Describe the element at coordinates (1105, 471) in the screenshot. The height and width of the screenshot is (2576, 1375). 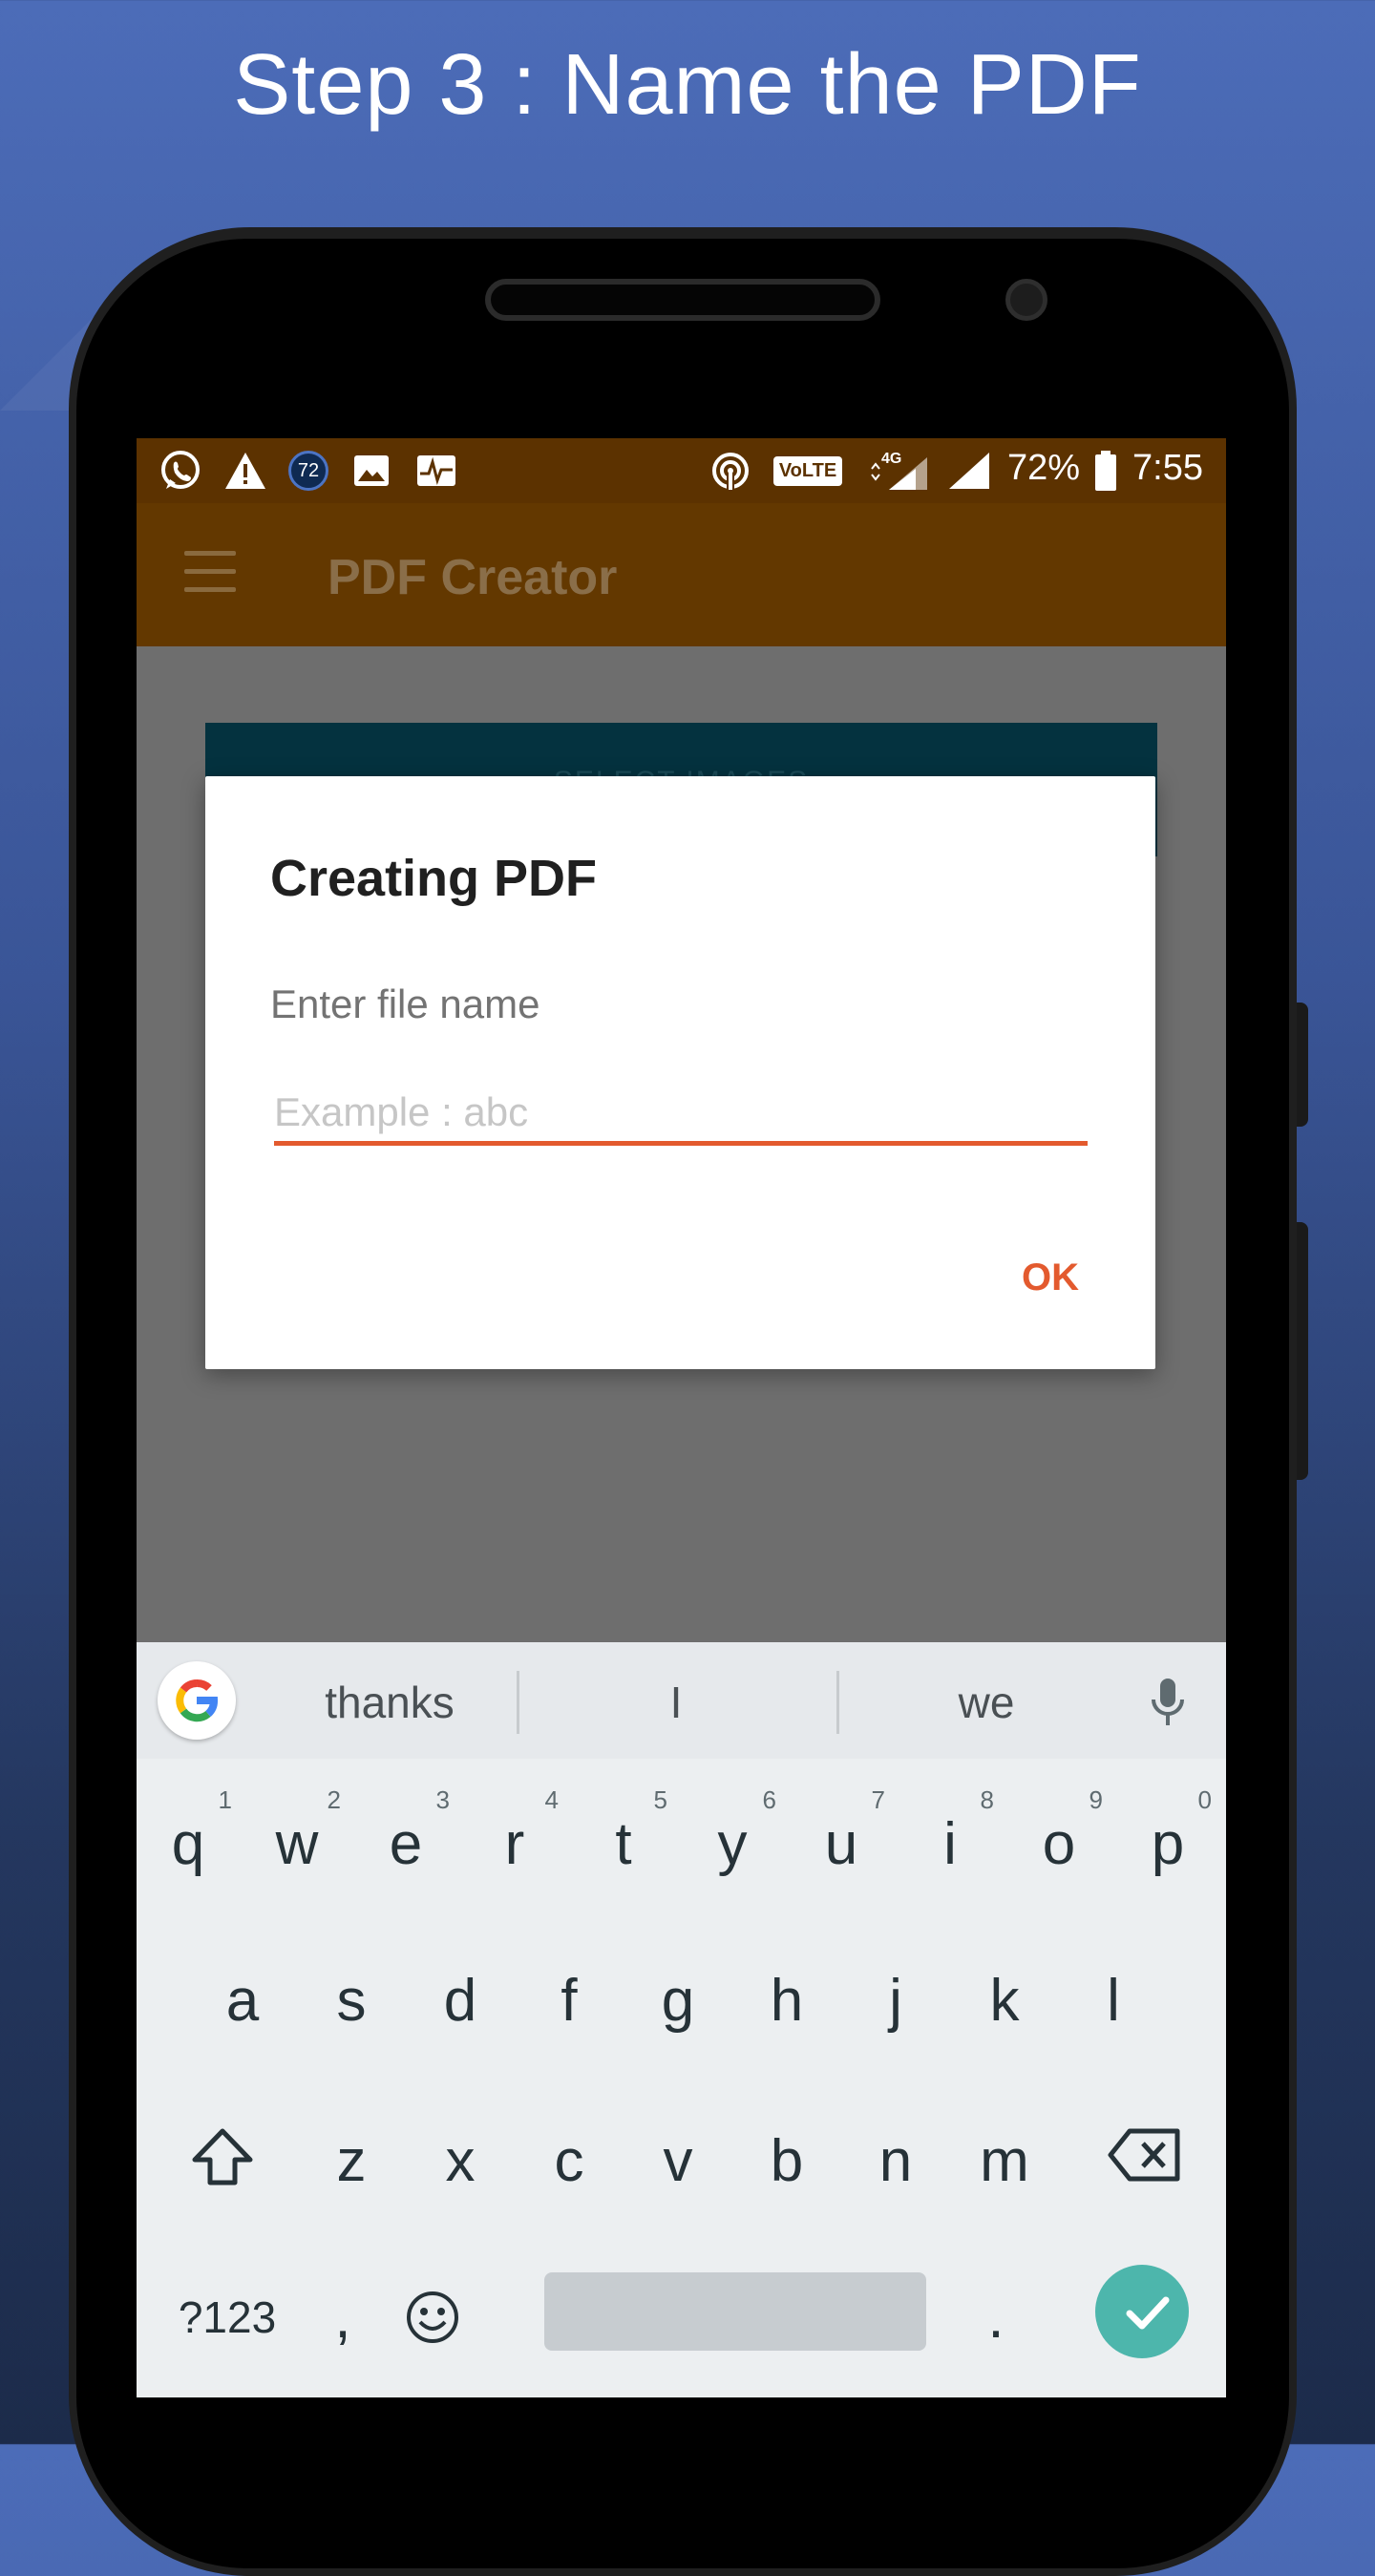
I see `battery-icon` at that location.